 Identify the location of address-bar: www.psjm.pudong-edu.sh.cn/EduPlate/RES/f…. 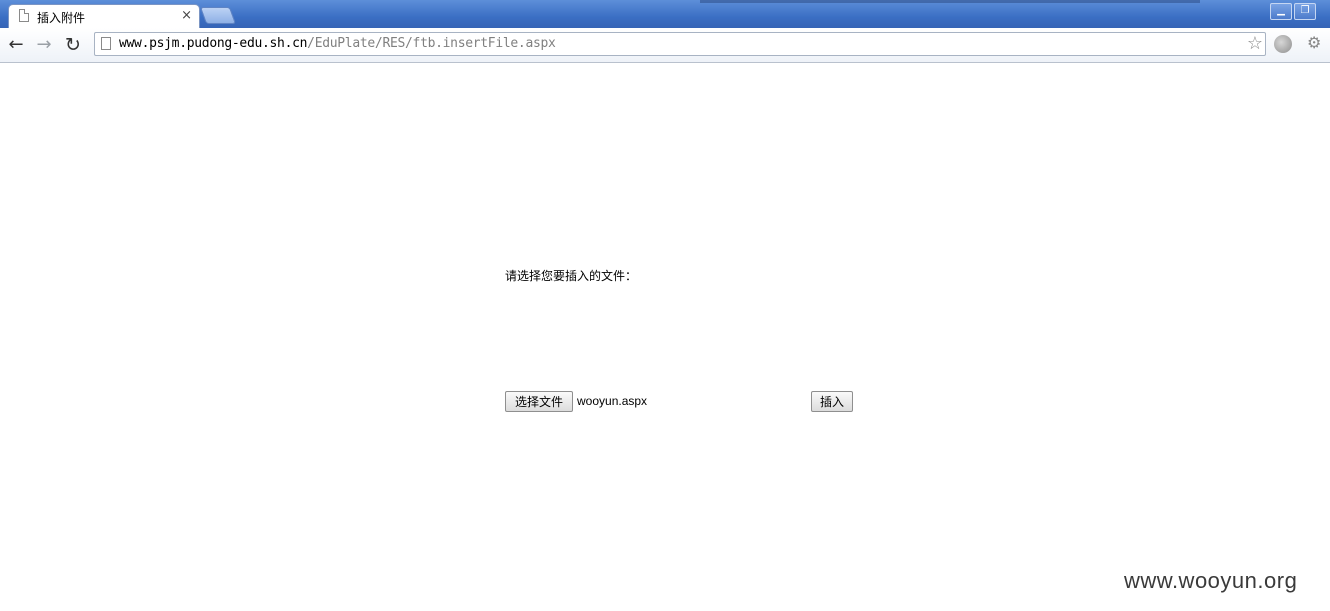
(680, 44).